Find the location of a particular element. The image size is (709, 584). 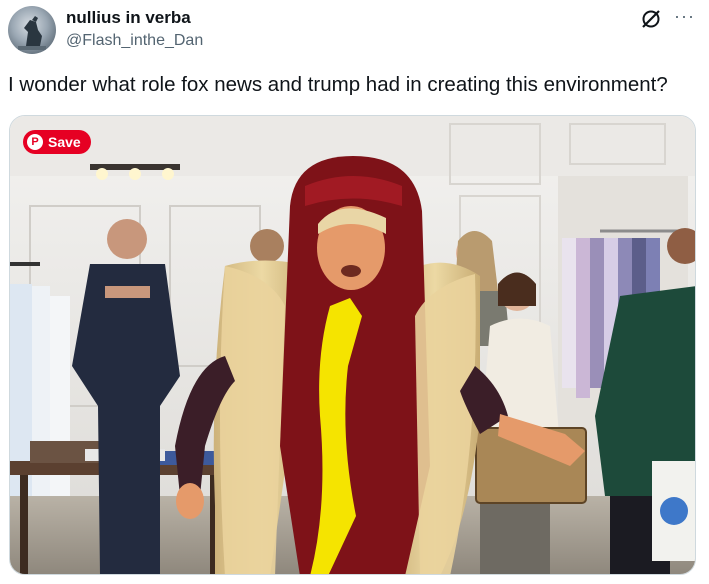

avatar-statue-icon is located at coordinates (32, 33).